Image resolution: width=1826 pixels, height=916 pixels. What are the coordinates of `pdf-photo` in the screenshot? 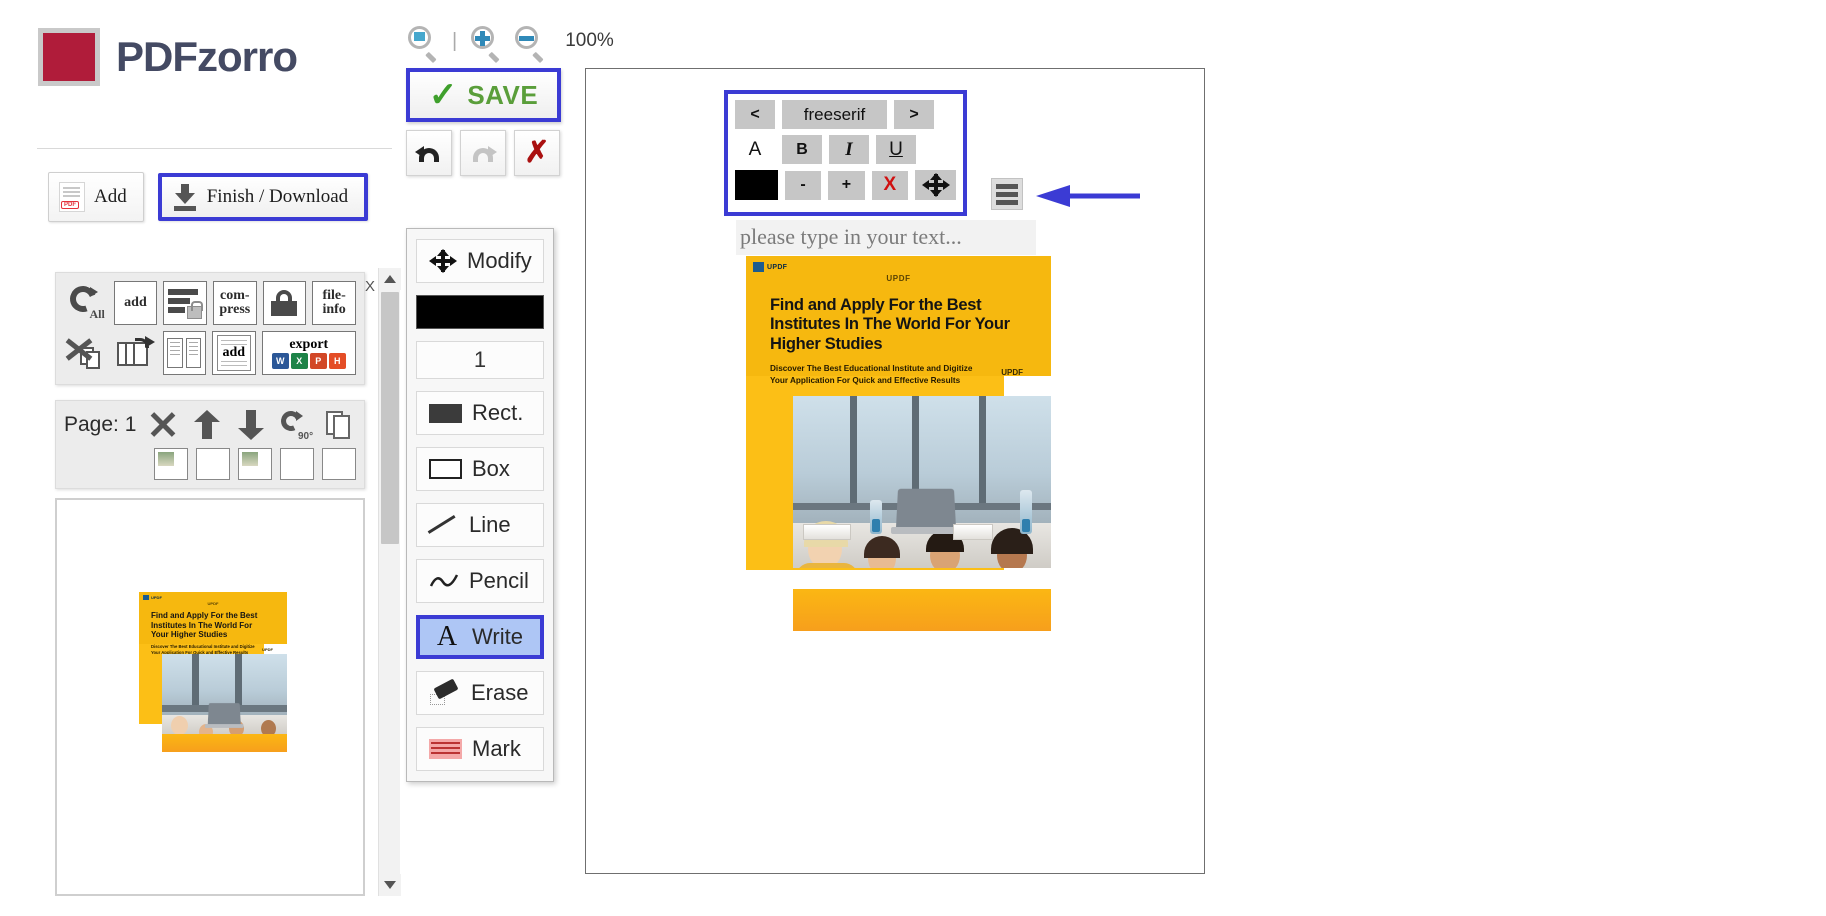 It's located at (922, 482).